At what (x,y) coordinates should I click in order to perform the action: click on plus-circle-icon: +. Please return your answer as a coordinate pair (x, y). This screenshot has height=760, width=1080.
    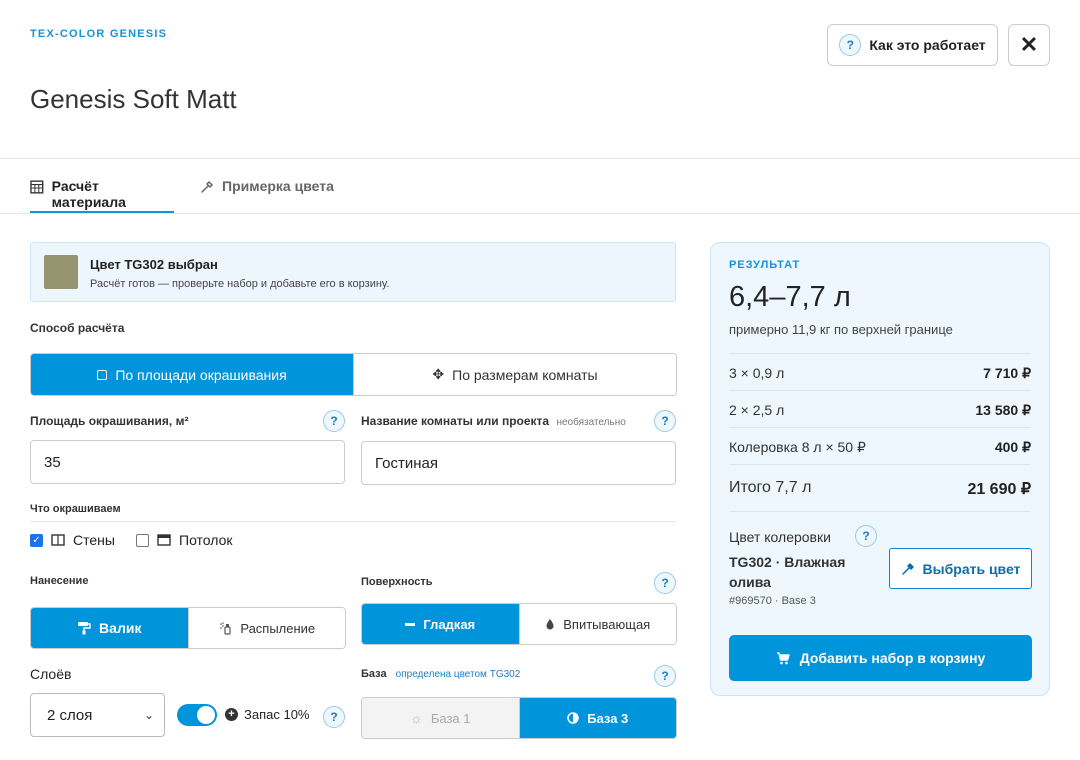
    Looking at the image, I should click on (231, 714).